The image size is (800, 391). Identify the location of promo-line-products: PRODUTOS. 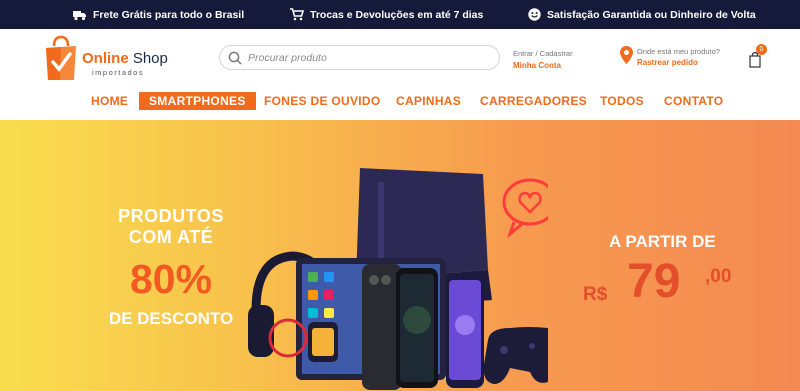
(171, 216).